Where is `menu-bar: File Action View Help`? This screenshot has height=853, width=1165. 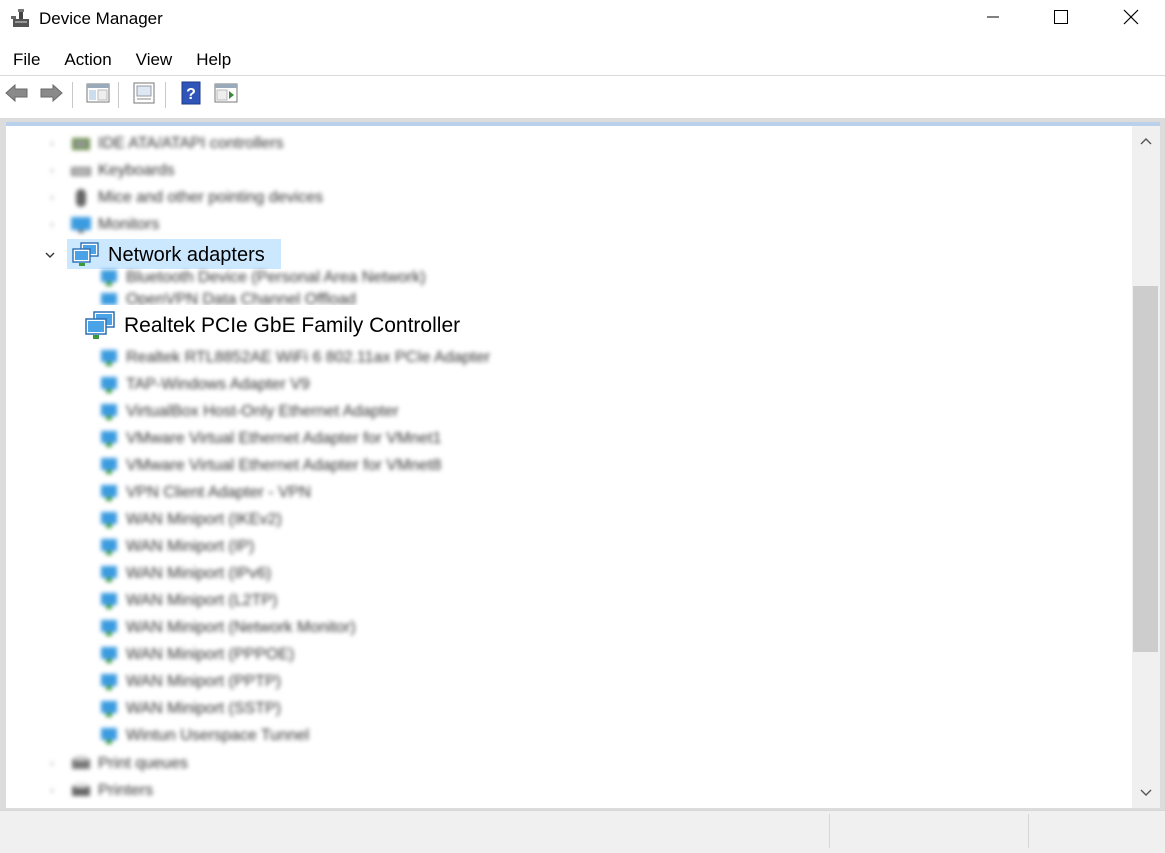 menu-bar: File Action View Help is located at coordinates (121, 59).